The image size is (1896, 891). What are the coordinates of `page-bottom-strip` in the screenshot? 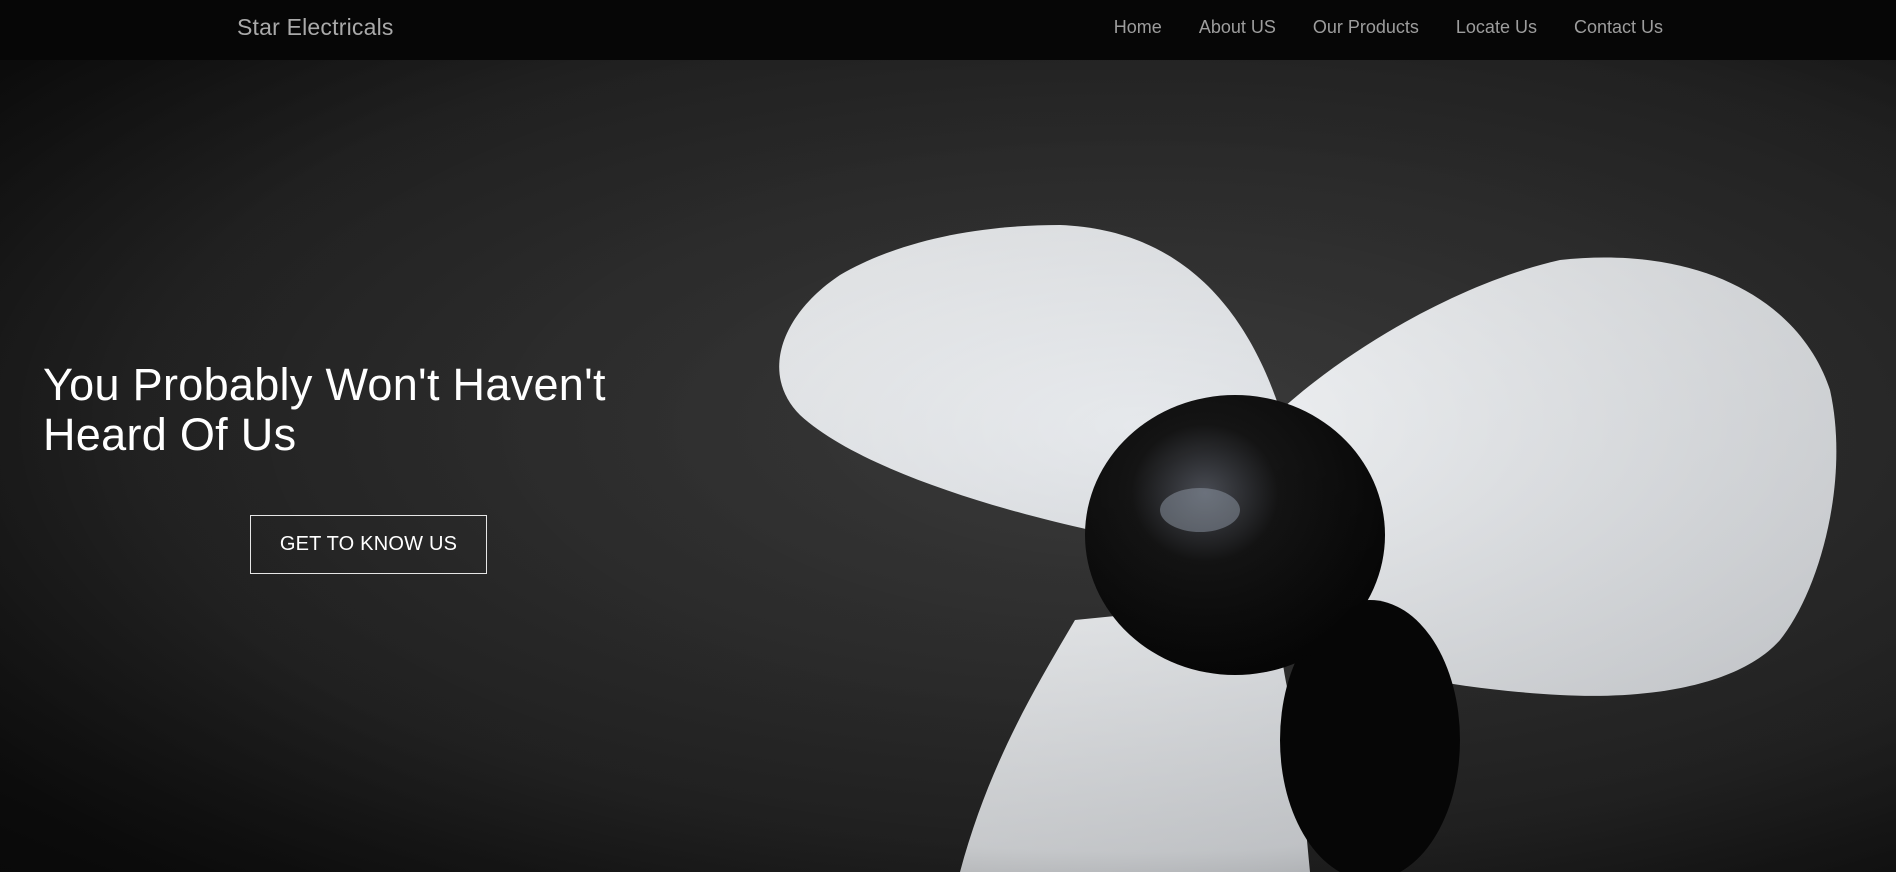 It's located at (948, 881).